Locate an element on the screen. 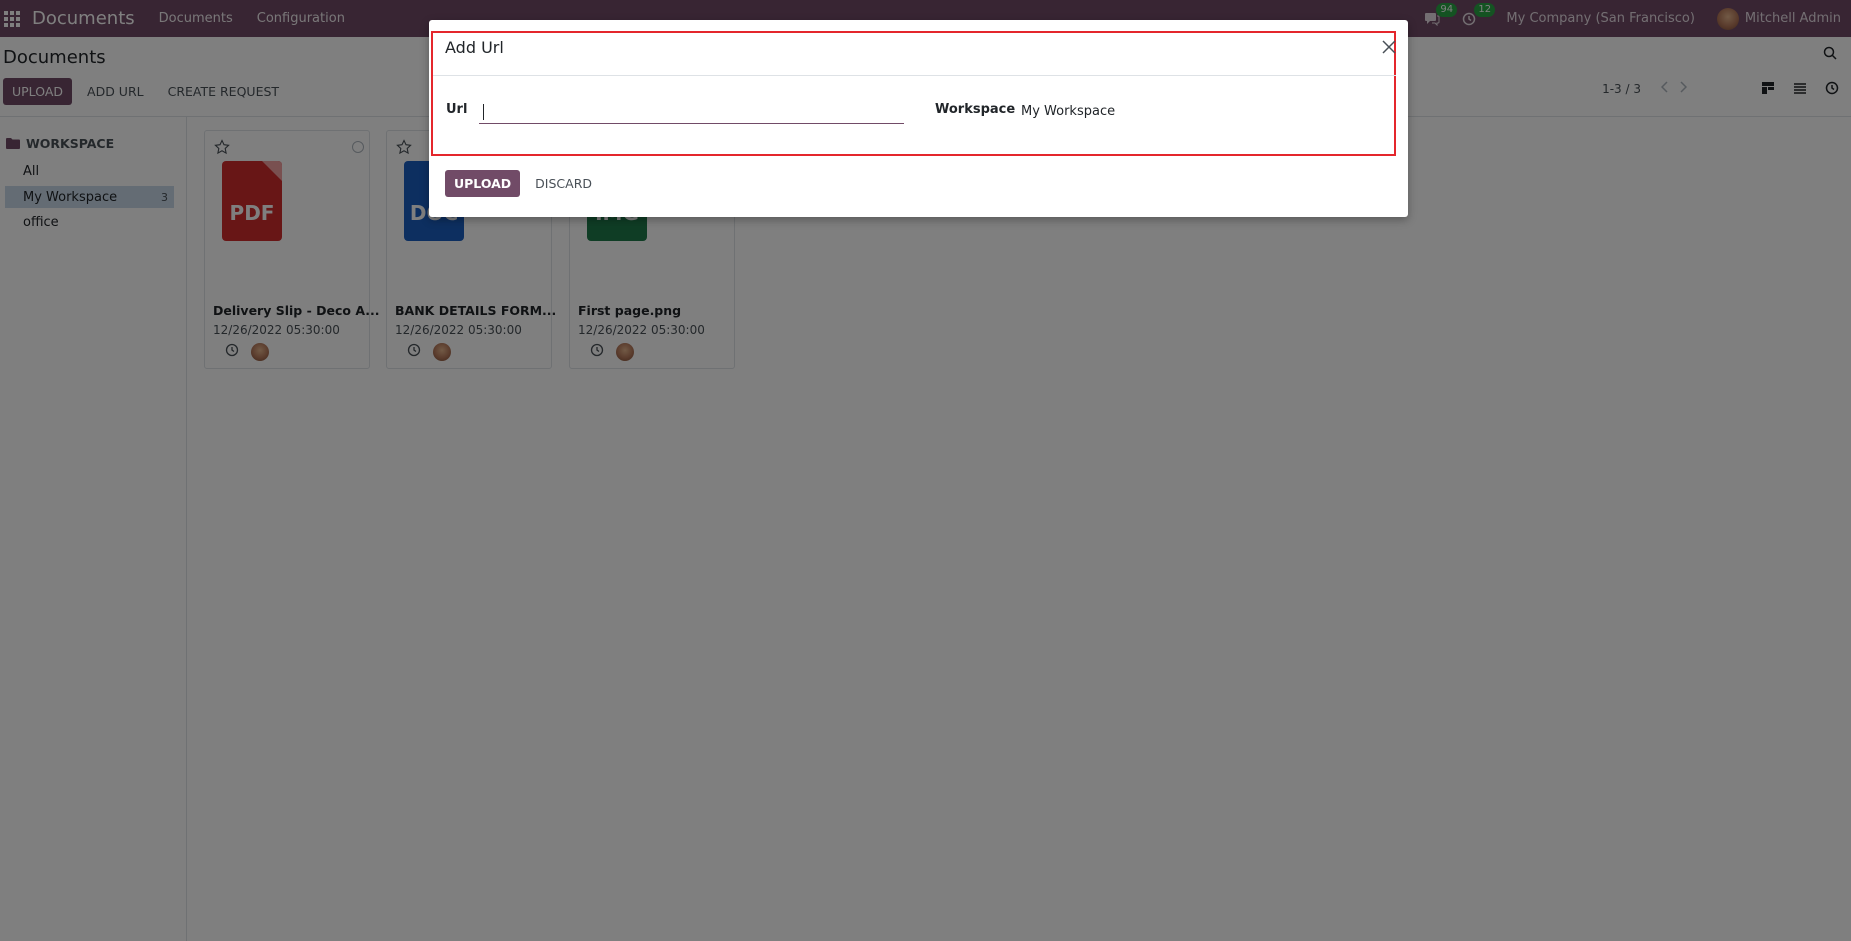  dialog-title: Add Url is located at coordinates (474, 47).